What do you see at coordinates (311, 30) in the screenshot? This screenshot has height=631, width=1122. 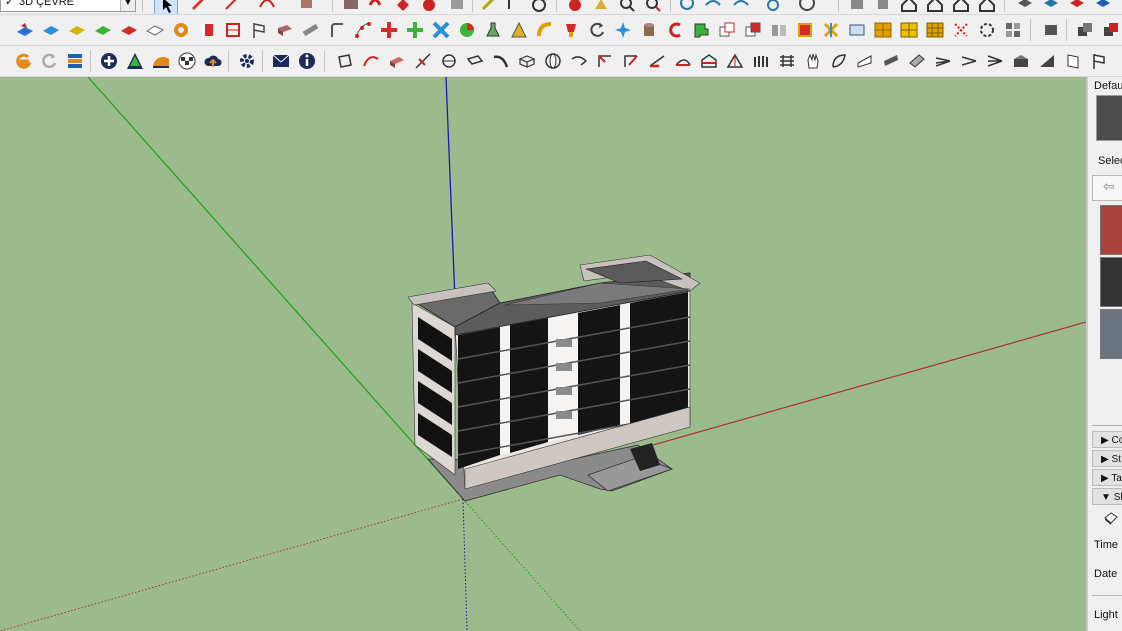 I see `pipe-icon` at bounding box center [311, 30].